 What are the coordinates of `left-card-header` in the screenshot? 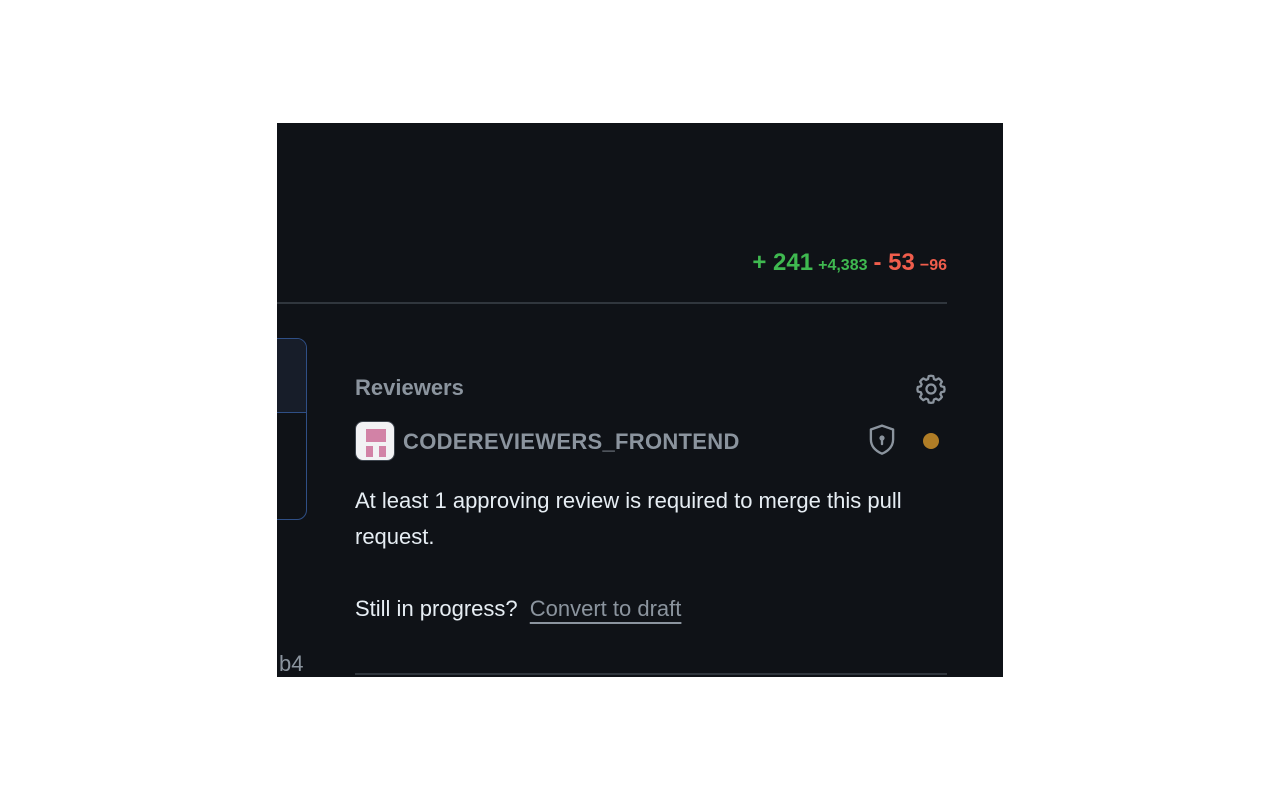 It's located at (291, 376).